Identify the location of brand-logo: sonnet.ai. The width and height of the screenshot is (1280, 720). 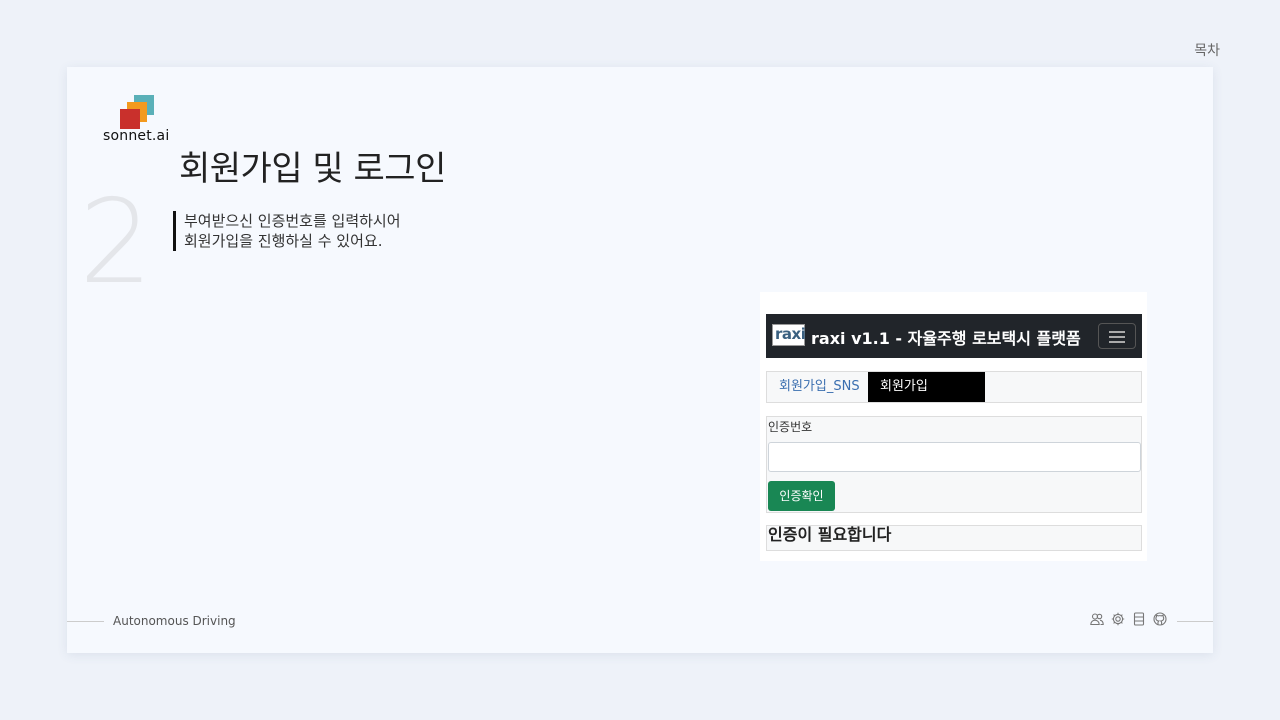
(143, 121).